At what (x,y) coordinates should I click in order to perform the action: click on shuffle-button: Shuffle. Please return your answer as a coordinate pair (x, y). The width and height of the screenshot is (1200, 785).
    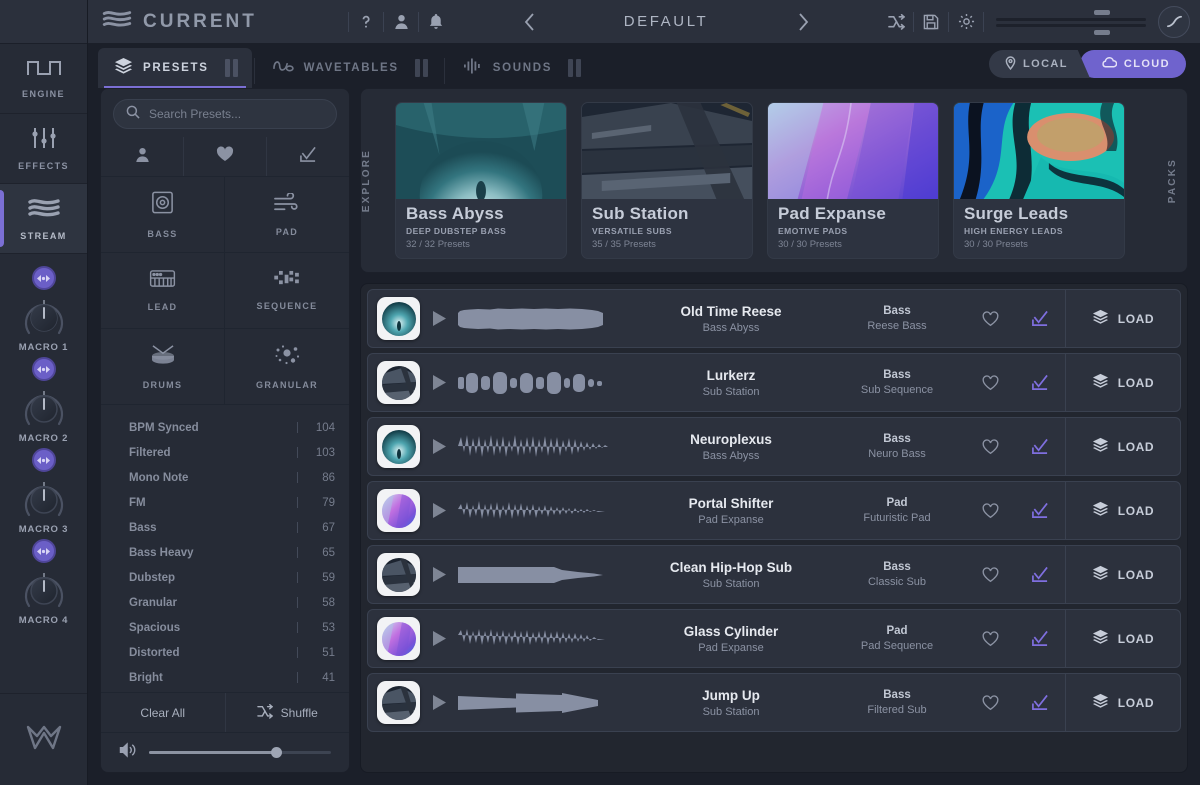
    Looking at the image, I should click on (287, 712).